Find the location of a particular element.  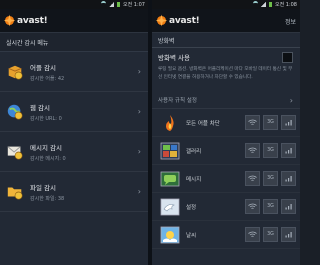

menu-item-title: 웹 감시 is located at coordinates (40, 107).